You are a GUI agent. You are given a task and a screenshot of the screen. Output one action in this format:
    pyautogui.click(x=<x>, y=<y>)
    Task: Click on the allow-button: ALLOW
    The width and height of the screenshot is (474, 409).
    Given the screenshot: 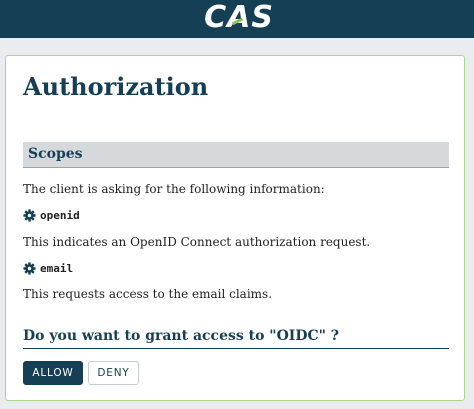 What is the action you would take?
    pyautogui.click(x=53, y=373)
    